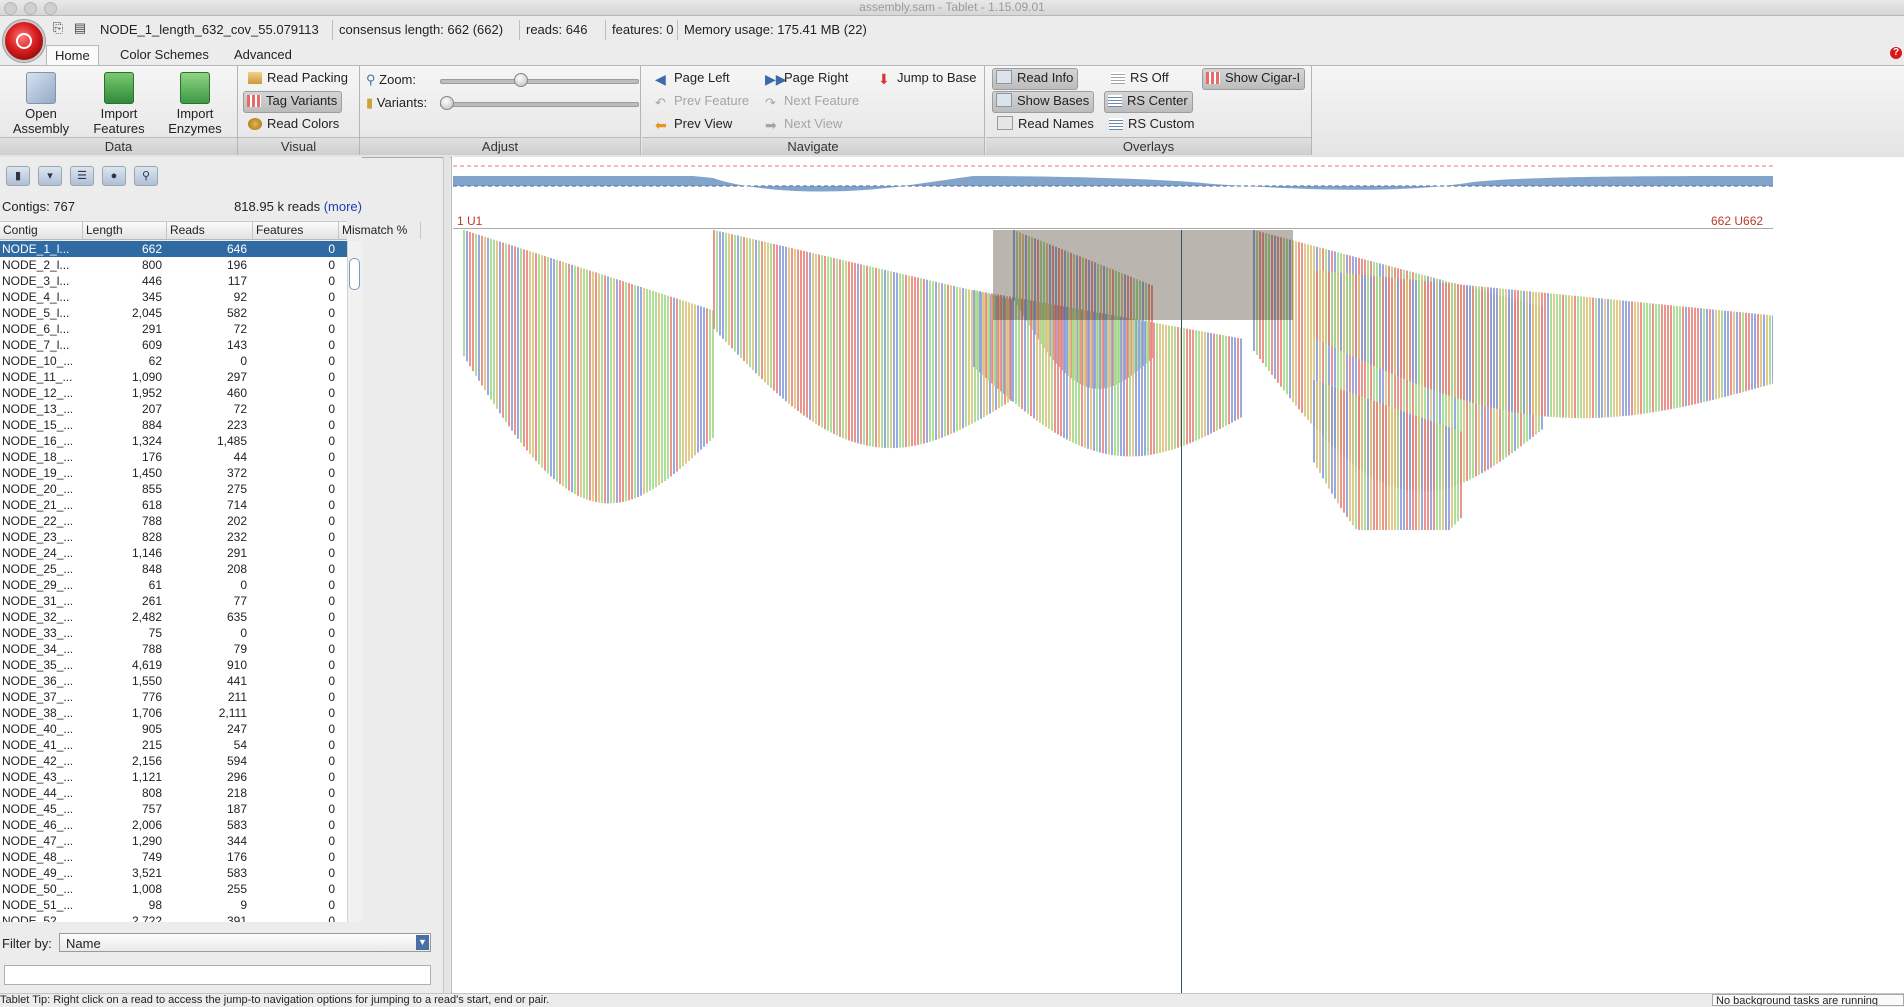 The width and height of the screenshot is (1904, 1007). I want to click on table-row: NODE_44_... 808 218 00, so click(173, 793).